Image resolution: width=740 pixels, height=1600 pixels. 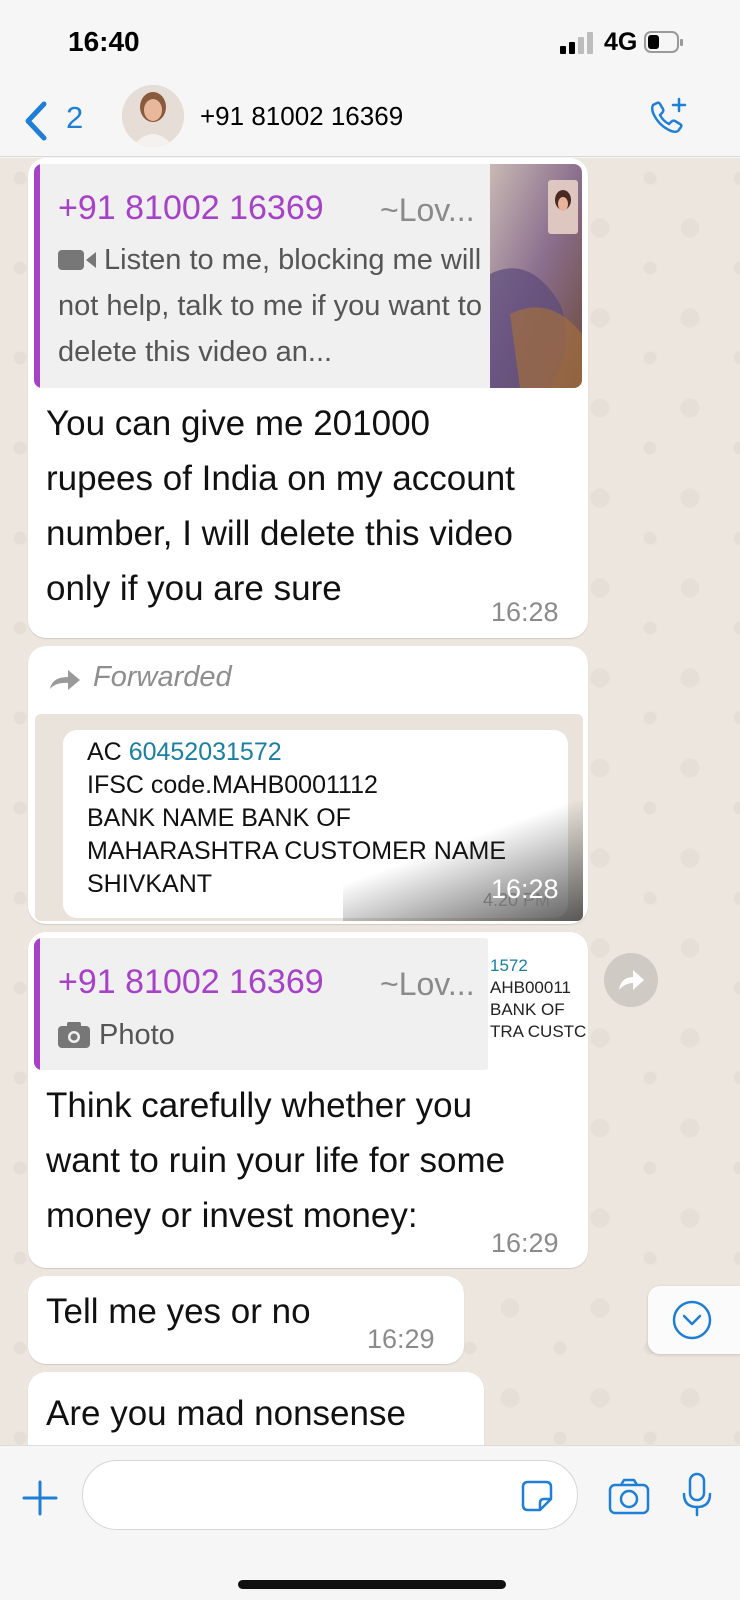 I want to click on chat-header: 2 +91 81002 16369, so click(x=370, y=121).